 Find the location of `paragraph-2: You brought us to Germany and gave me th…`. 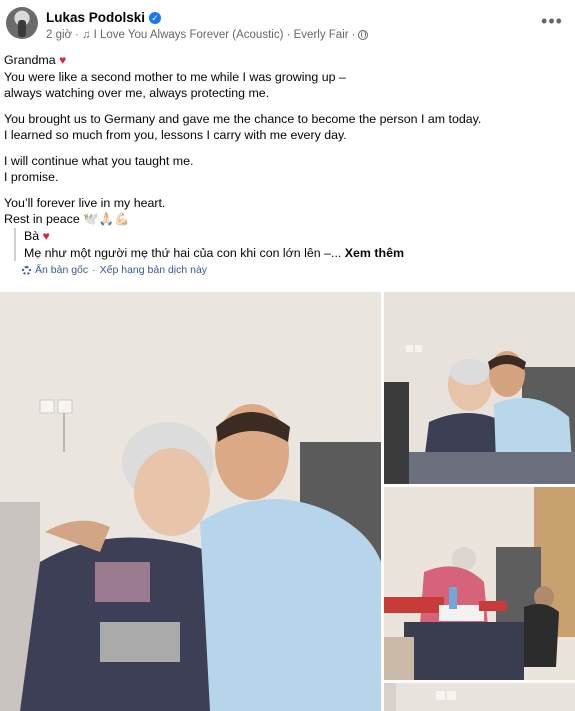

paragraph-2: You brought us to Germany and gave me th… is located at coordinates (284, 127).